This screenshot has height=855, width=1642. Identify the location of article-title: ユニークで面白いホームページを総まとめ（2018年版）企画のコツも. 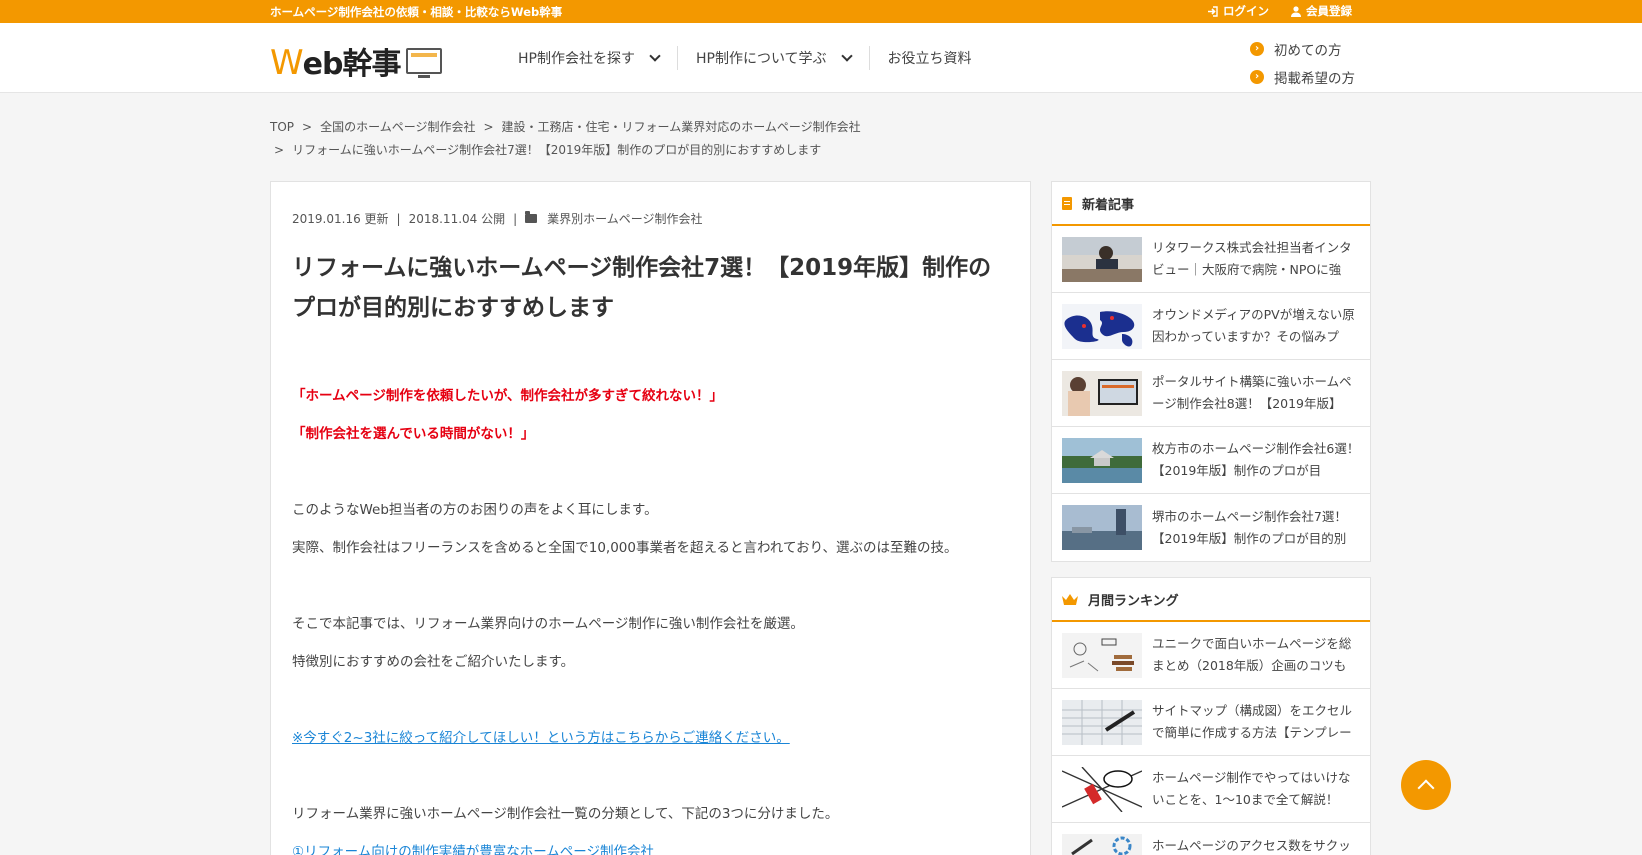
(1252, 654).